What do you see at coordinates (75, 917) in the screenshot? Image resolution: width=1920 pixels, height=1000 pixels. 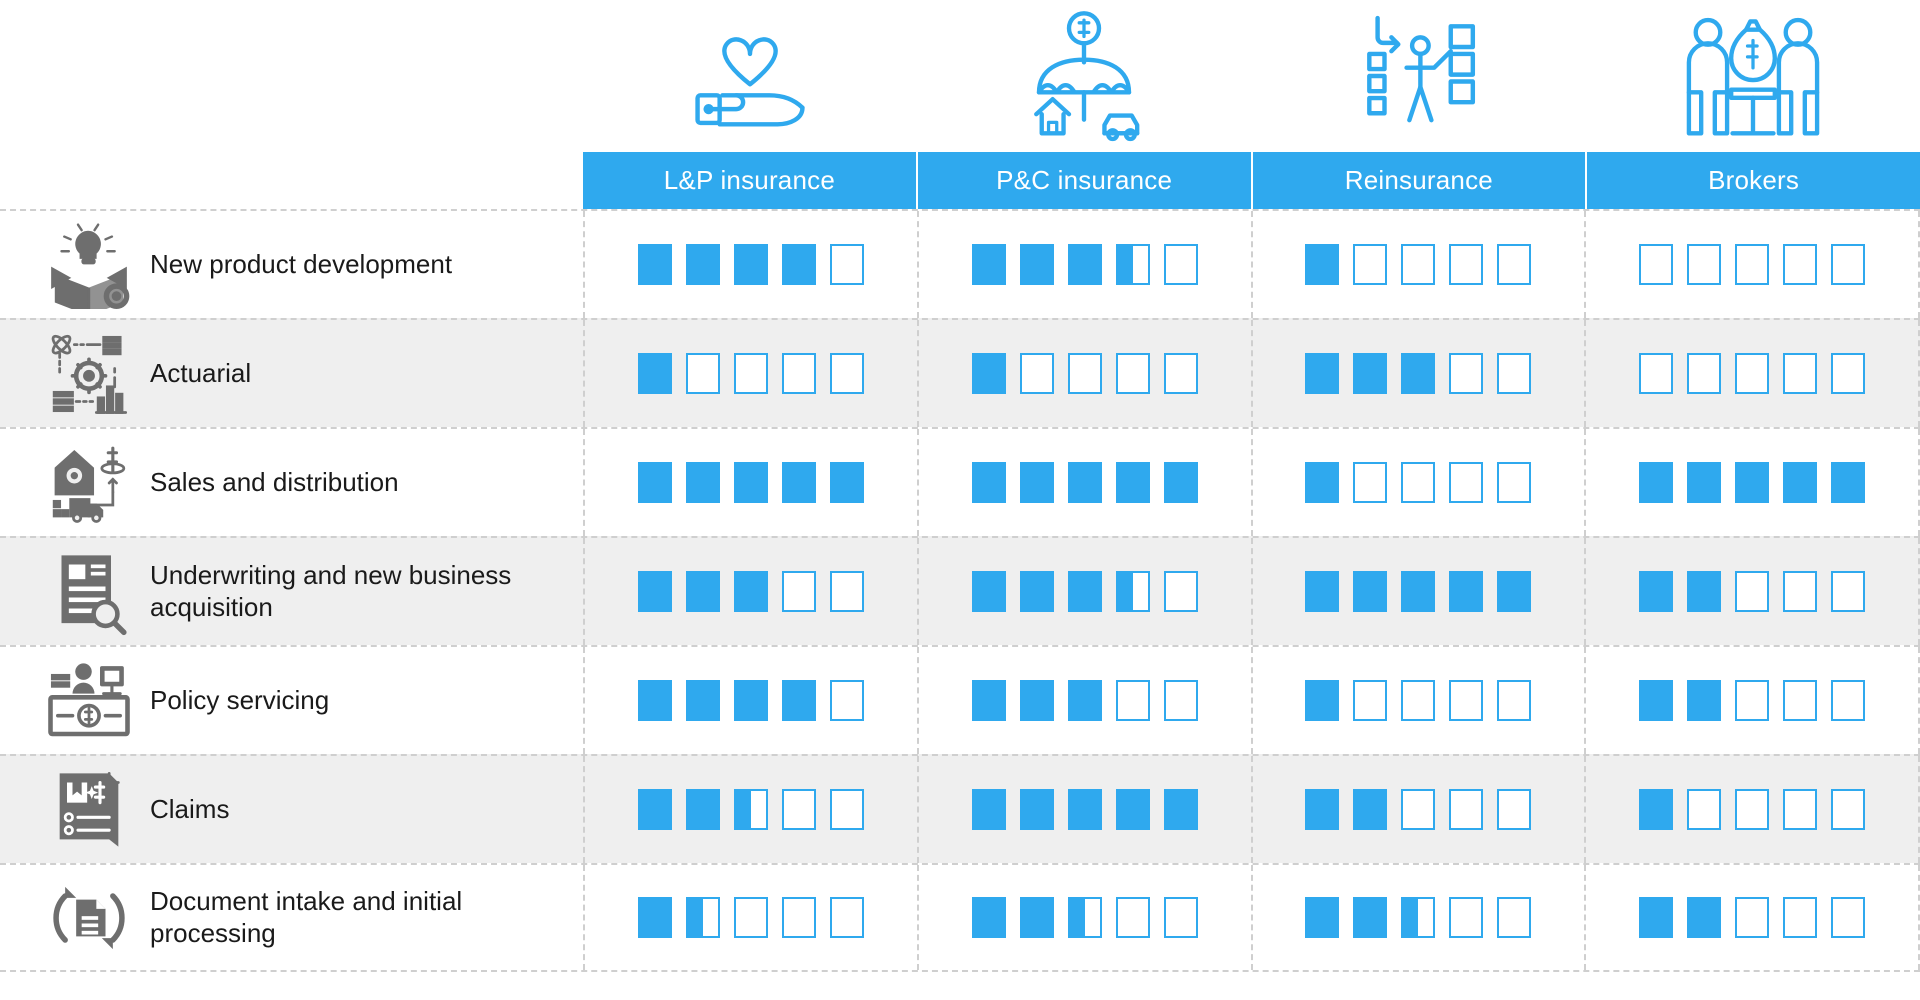 I see `row-icon-document-intake` at bounding box center [75, 917].